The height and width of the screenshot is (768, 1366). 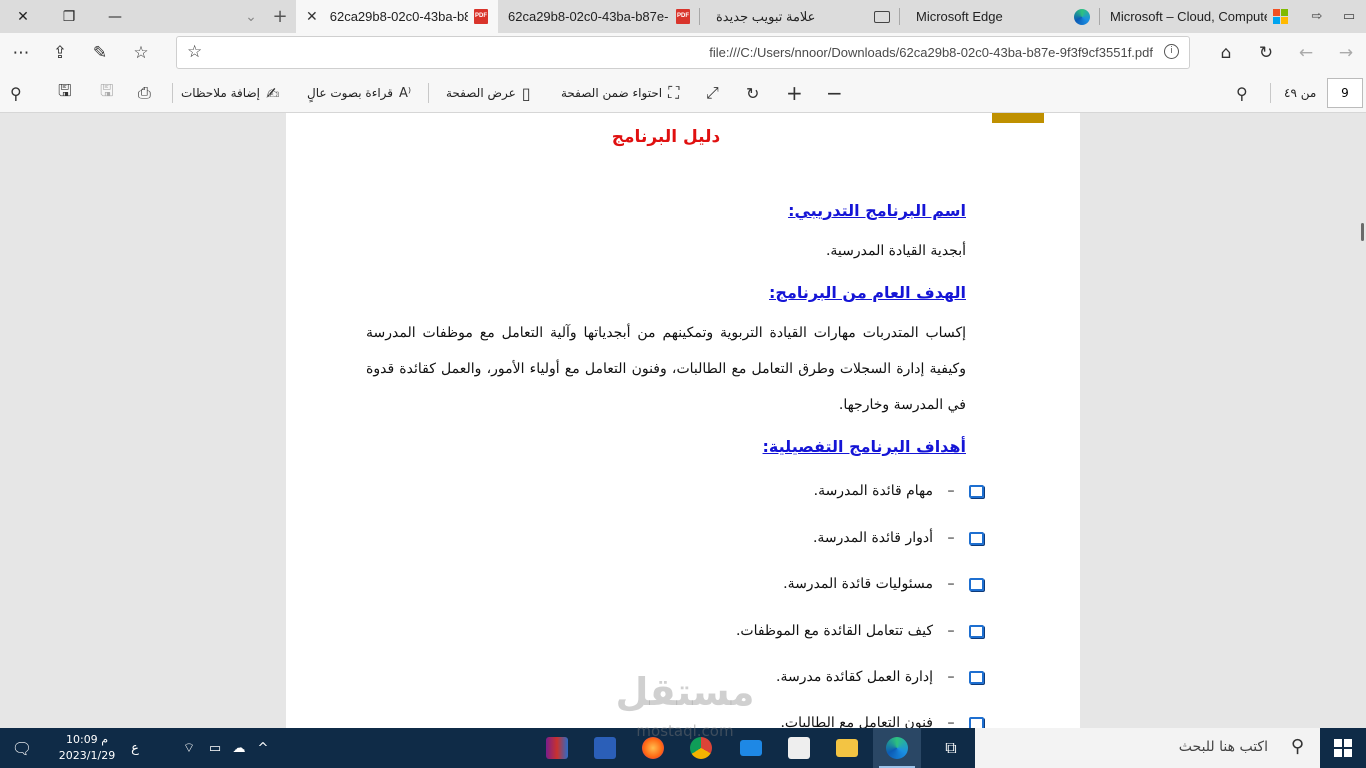 I want to click on tab-pdf-active: ✕ 62ca29b8-02c0-43ba-b8 PDF, so click(x=397, y=16).